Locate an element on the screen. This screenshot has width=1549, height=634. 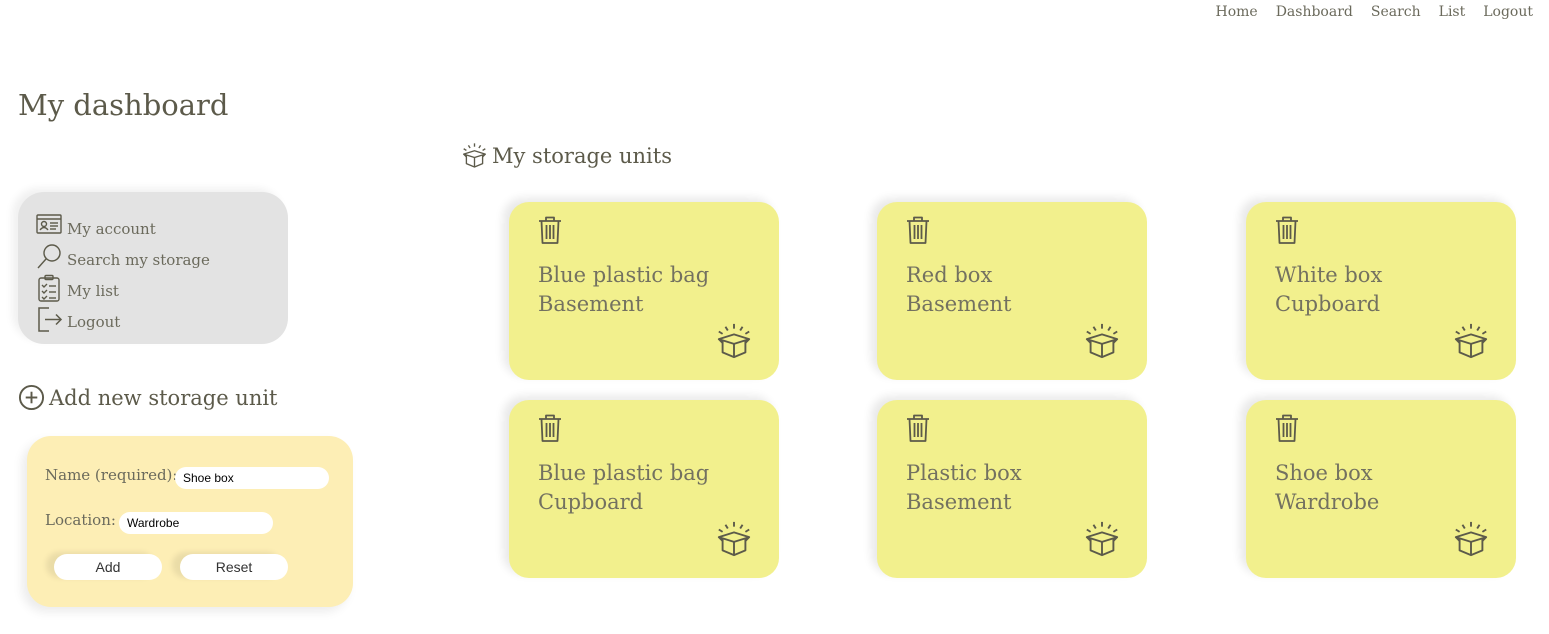
add-storage-form: Name (required): Location: Add Reset is located at coordinates (190, 521).